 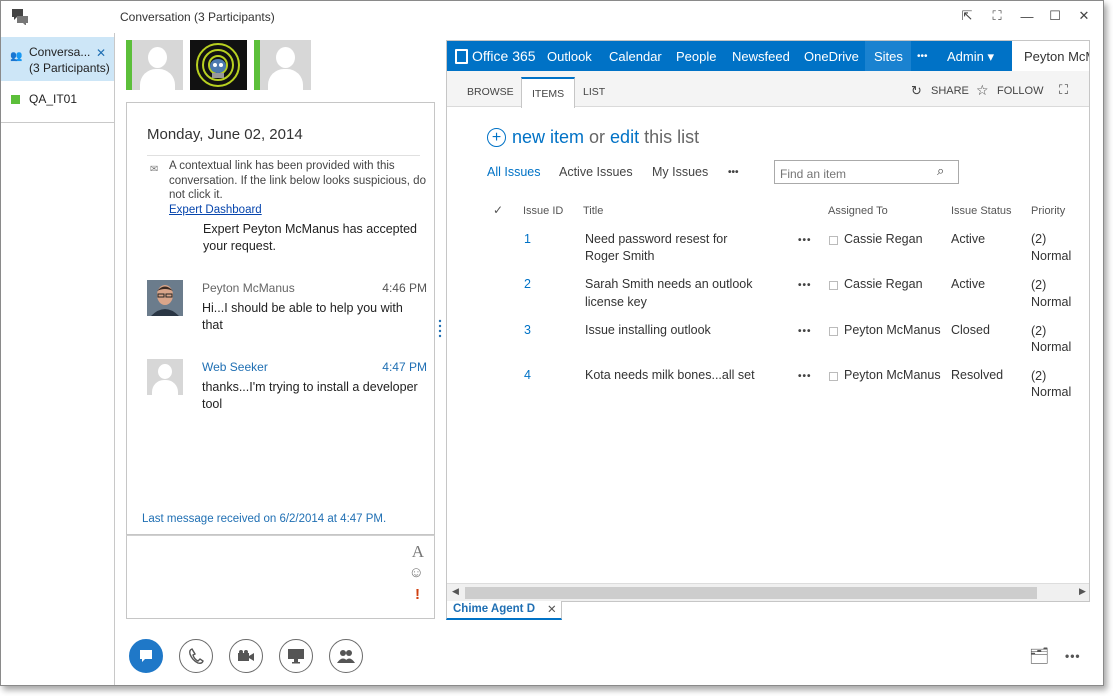 I want to click on follow-button: FOLLOW, so click(x=1020, y=91).